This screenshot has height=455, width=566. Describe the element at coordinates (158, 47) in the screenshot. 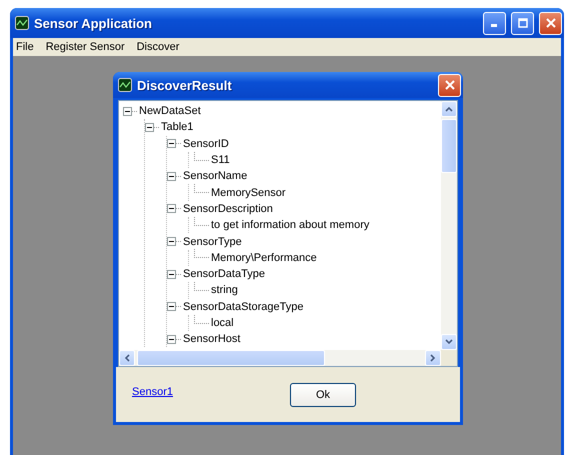

I see `menu-item: Discover` at that location.